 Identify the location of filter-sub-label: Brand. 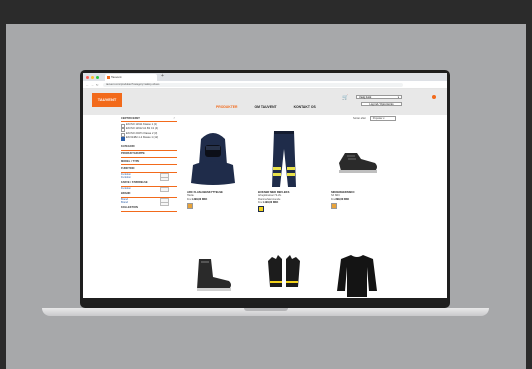
(124, 203).